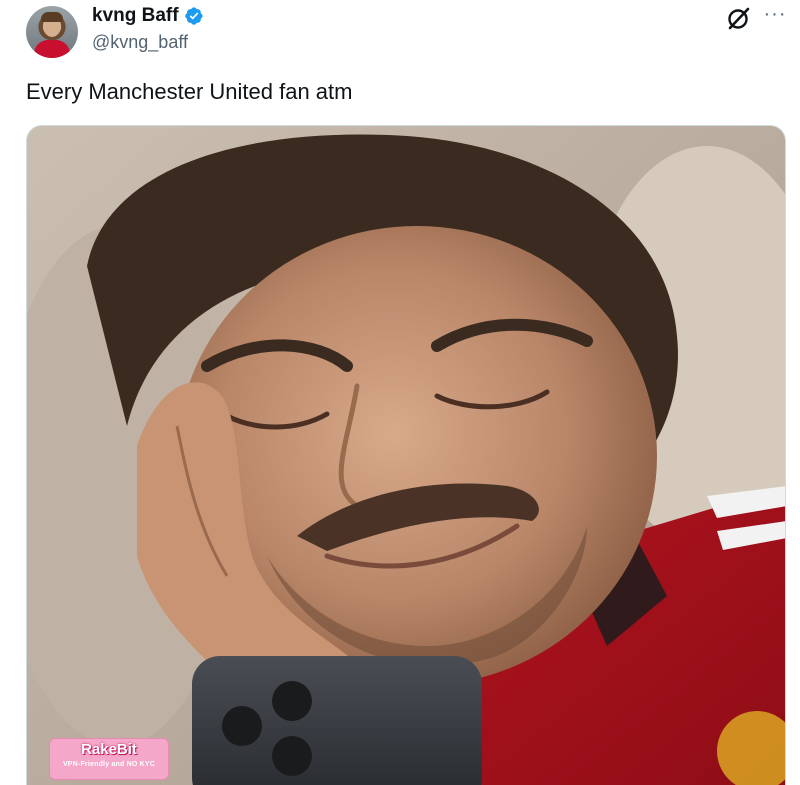  What do you see at coordinates (148, 28) in the screenshot?
I see `author-info: kvng Baff @kvng_baff` at bounding box center [148, 28].